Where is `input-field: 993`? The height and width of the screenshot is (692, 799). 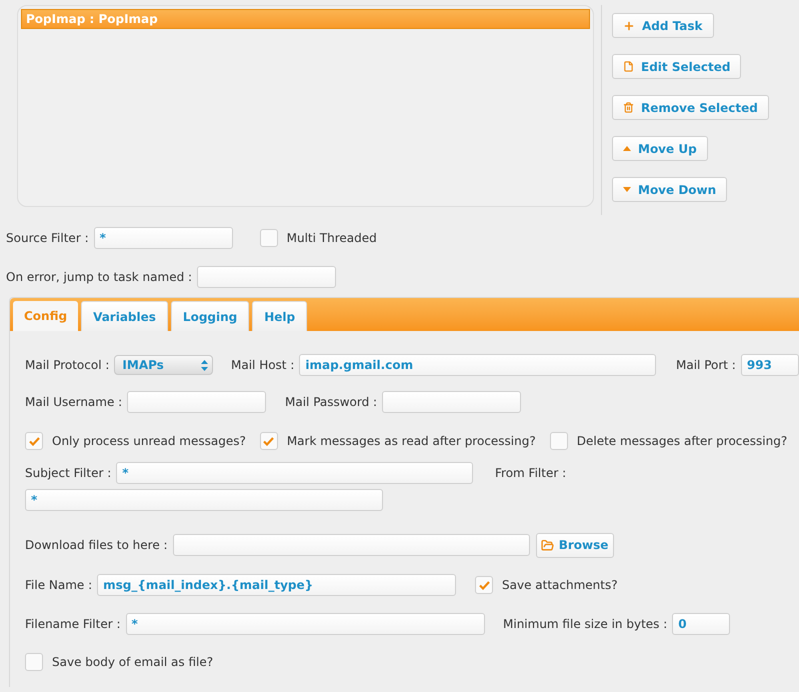 input-field: 993 is located at coordinates (769, 365).